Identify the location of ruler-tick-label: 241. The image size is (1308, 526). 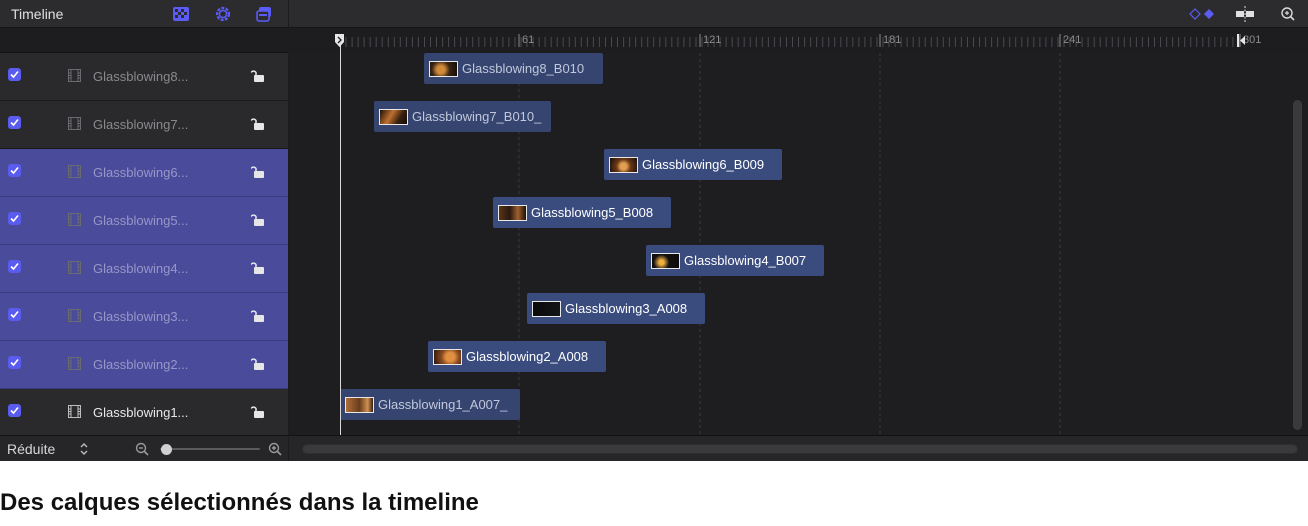
(1072, 40).